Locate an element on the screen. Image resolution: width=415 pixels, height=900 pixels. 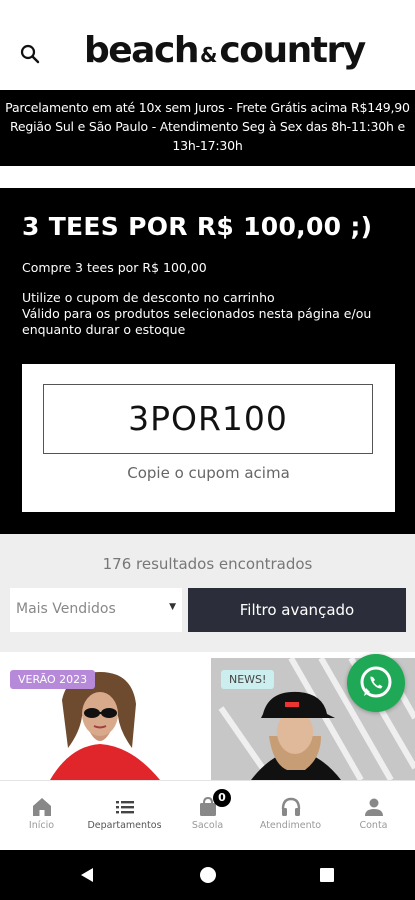
advanced-filter-button: Filtro avançado is located at coordinates (297, 610).